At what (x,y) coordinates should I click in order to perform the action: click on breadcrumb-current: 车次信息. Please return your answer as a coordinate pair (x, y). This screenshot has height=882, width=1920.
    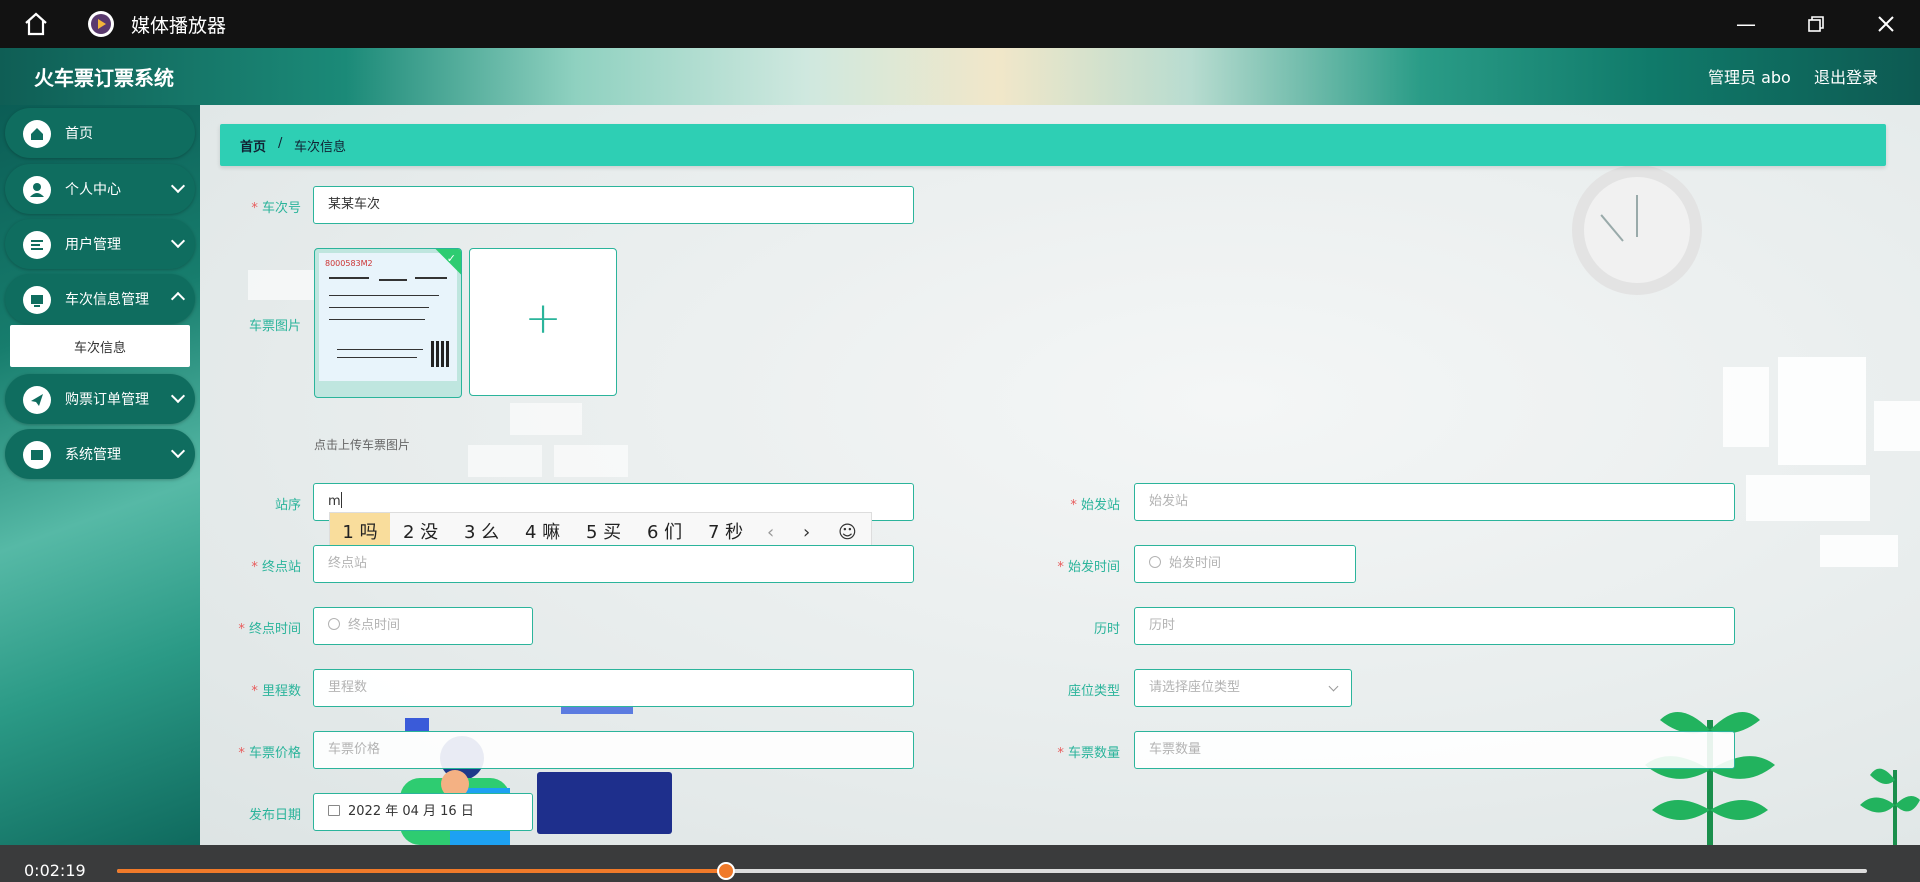
    Looking at the image, I should click on (320, 147).